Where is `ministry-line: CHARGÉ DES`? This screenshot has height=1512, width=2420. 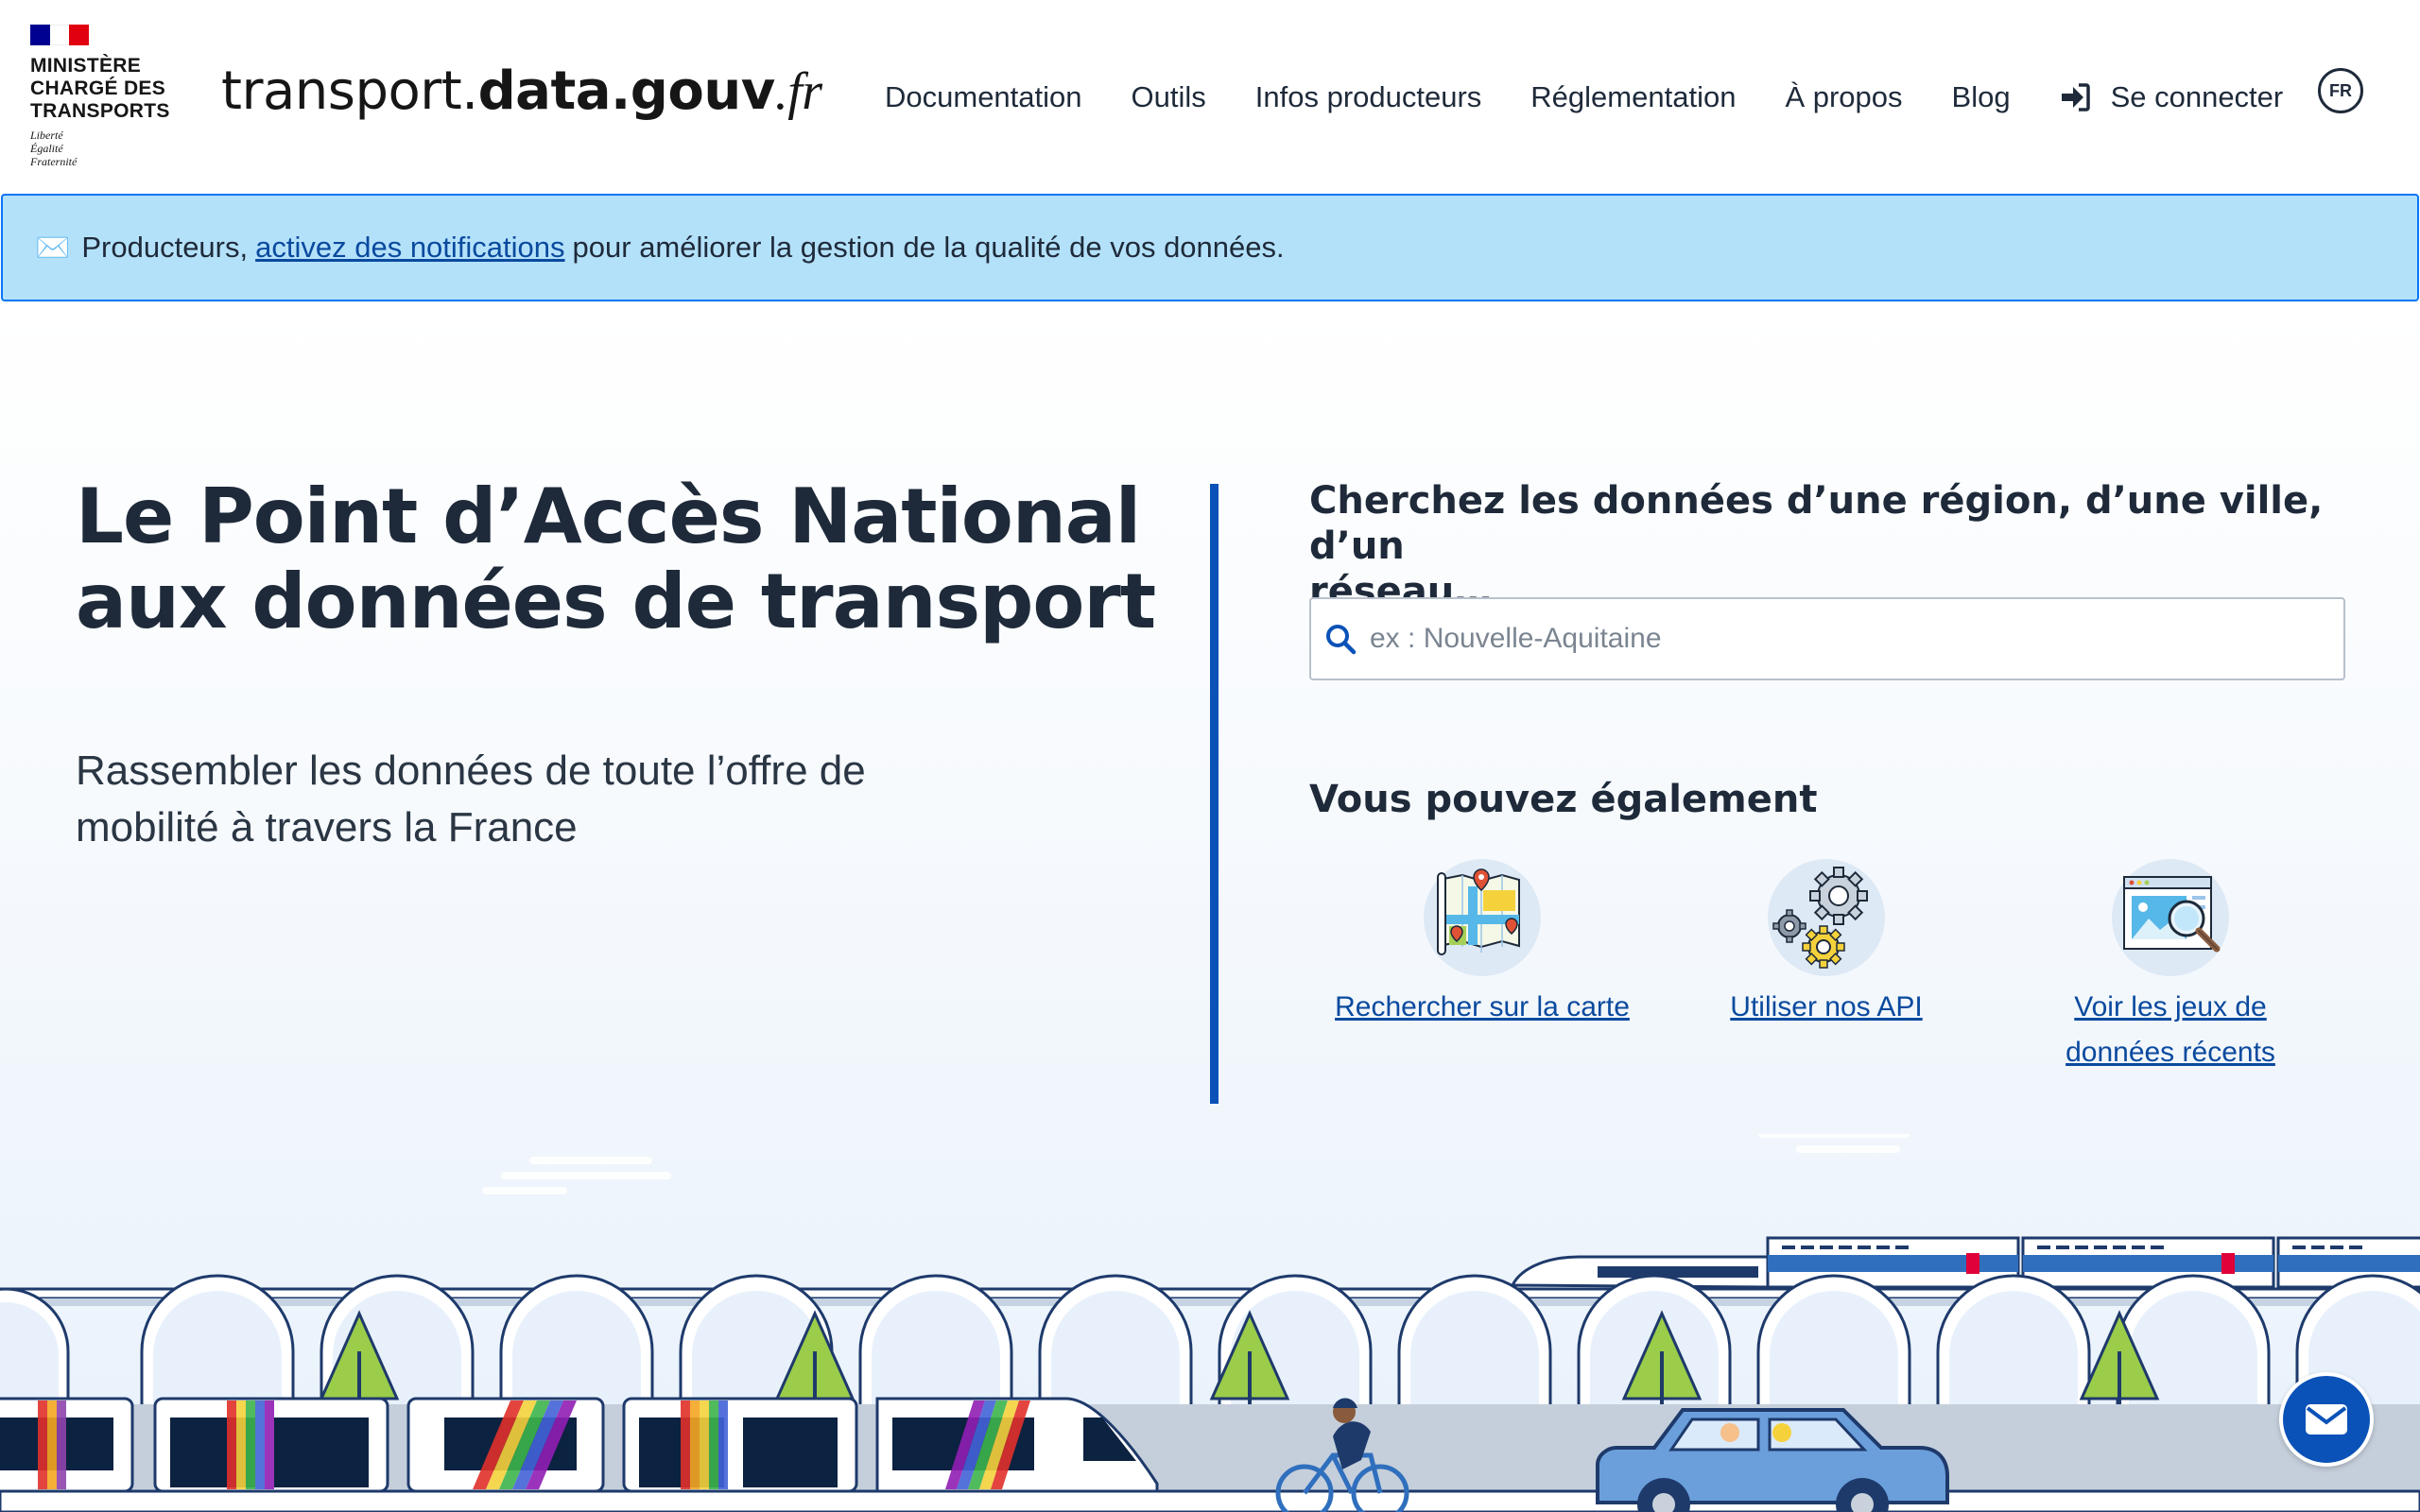
ministry-line: CHARGÉ DES is located at coordinates (98, 88).